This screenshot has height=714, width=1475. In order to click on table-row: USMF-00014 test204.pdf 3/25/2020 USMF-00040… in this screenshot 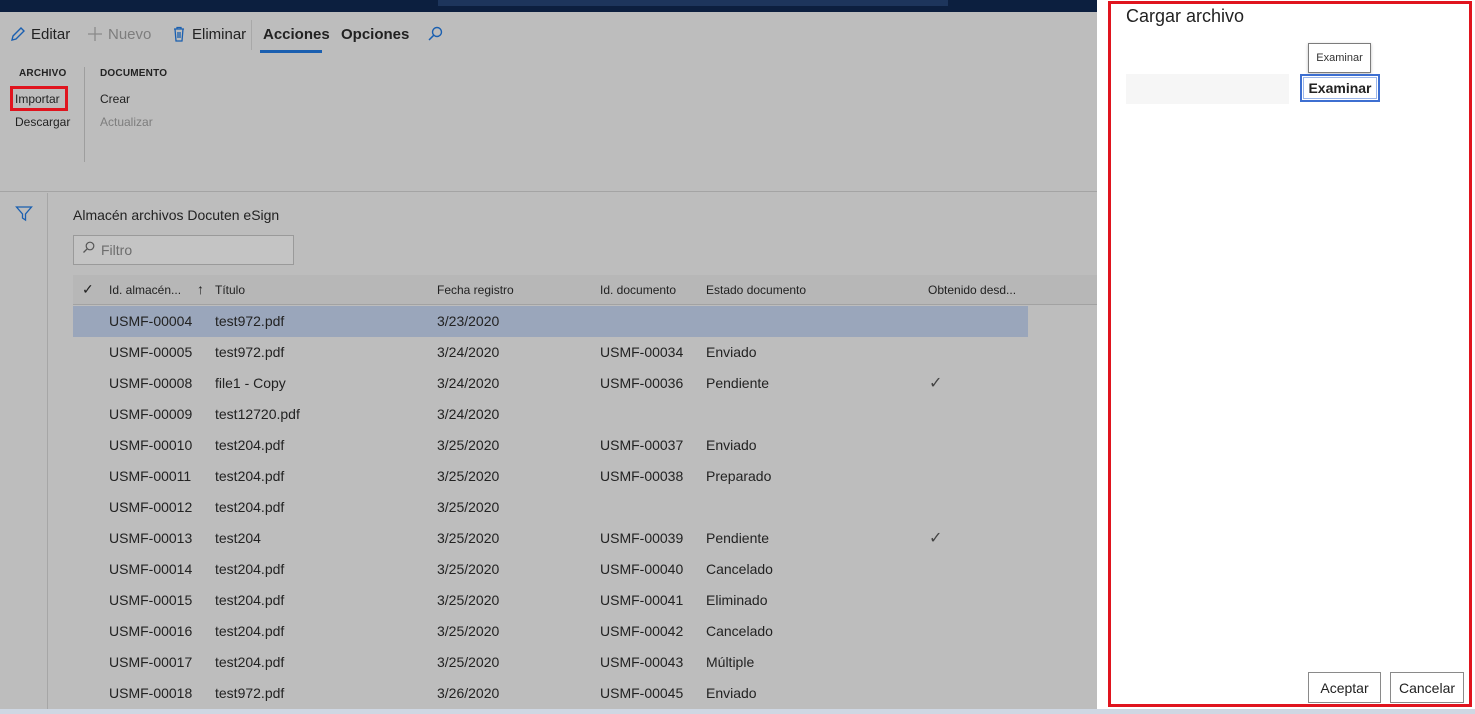, I will do `click(585, 569)`.